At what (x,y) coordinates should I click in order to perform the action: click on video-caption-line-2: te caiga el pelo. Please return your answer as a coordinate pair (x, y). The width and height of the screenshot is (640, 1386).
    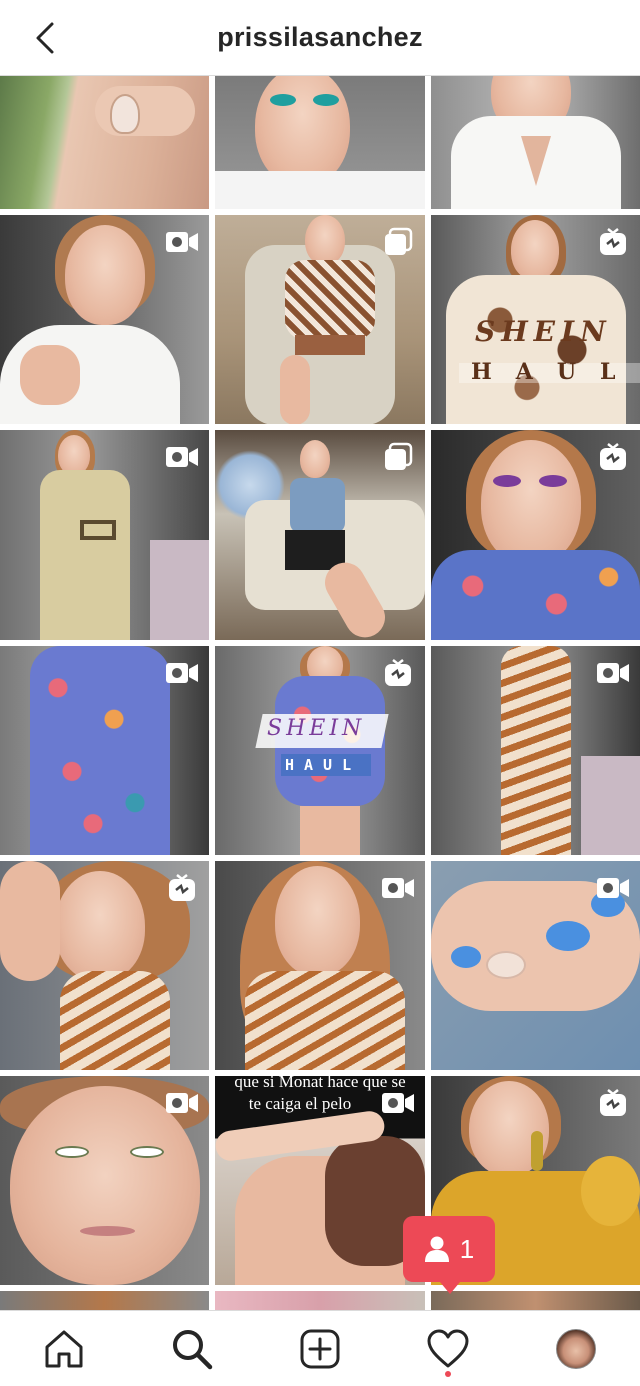
    Looking at the image, I should click on (300, 1103).